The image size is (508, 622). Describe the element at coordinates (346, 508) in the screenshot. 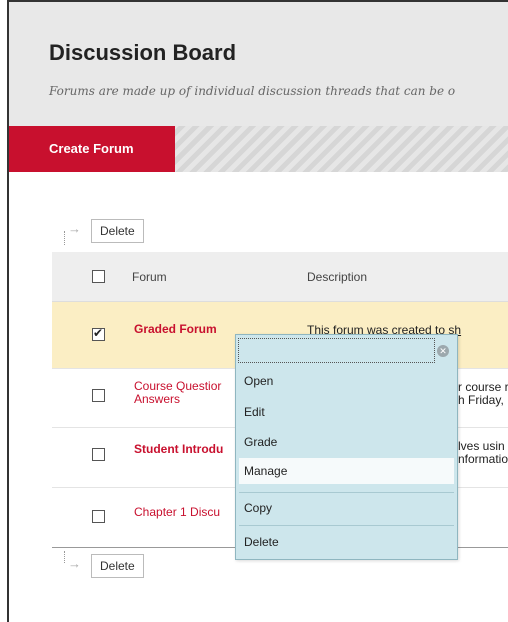

I see `menu-item-copy: Copy` at that location.